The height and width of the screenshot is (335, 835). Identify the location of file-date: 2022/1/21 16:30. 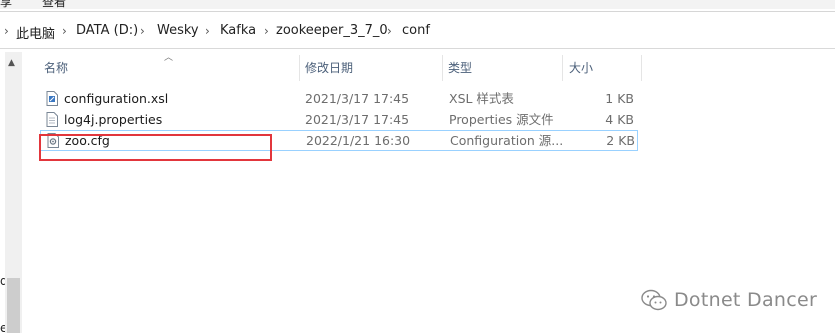
(358, 140).